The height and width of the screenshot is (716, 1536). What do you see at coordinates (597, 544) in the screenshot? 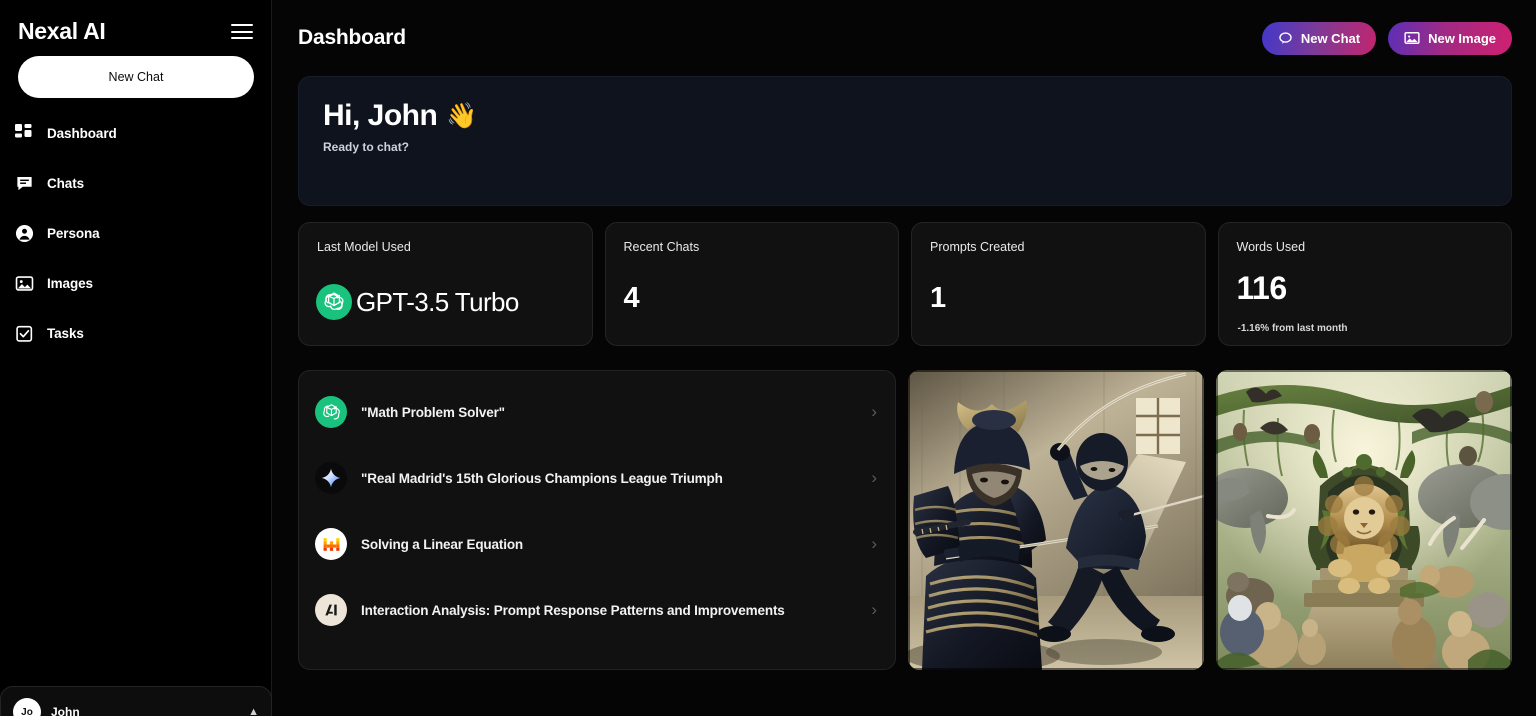
I see `list-item: Solving a Linear Equation ›` at bounding box center [597, 544].